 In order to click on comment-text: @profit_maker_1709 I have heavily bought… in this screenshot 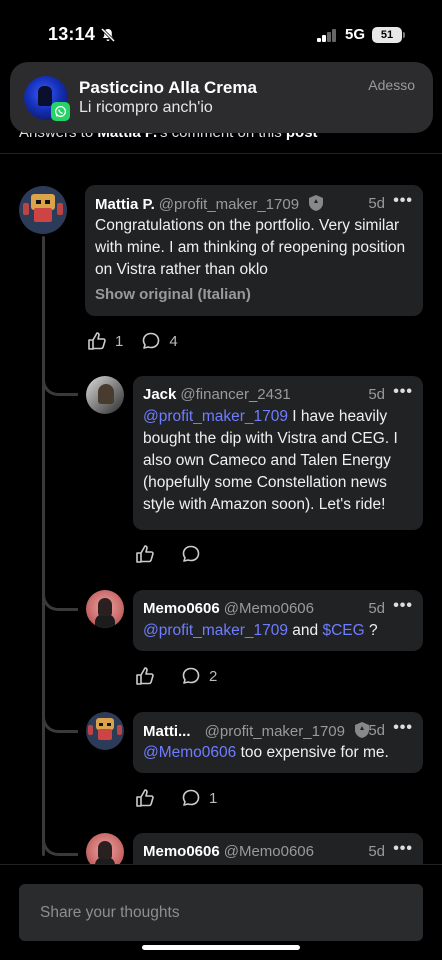, I will do `click(278, 461)`.